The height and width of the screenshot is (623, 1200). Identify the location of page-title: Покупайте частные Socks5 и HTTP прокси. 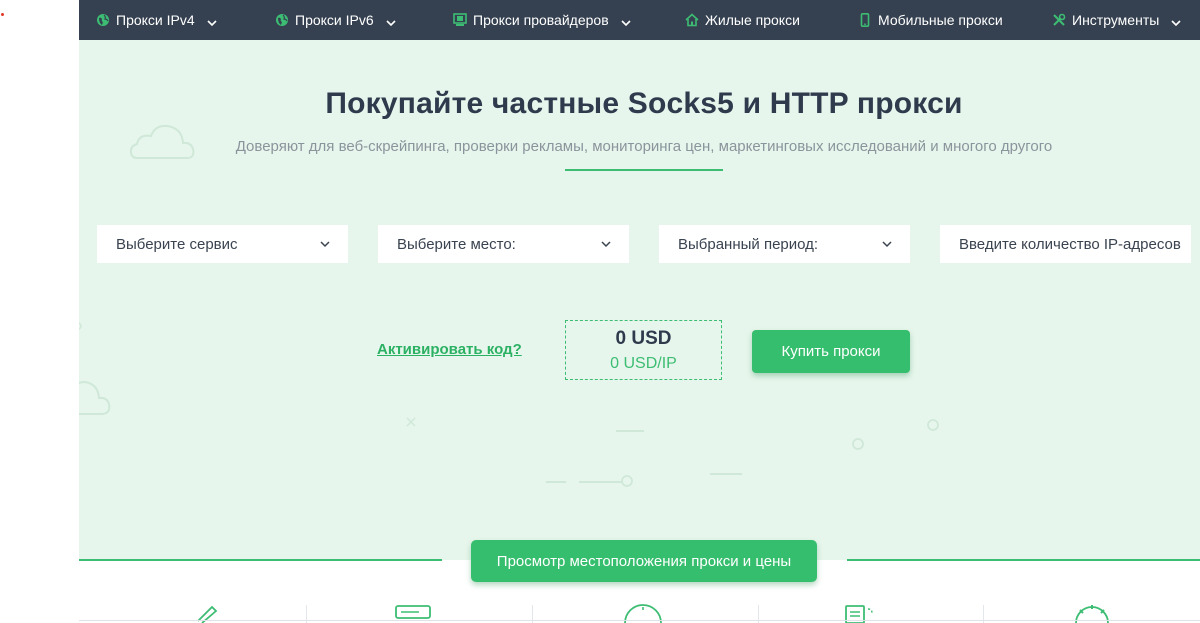
(644, 103).